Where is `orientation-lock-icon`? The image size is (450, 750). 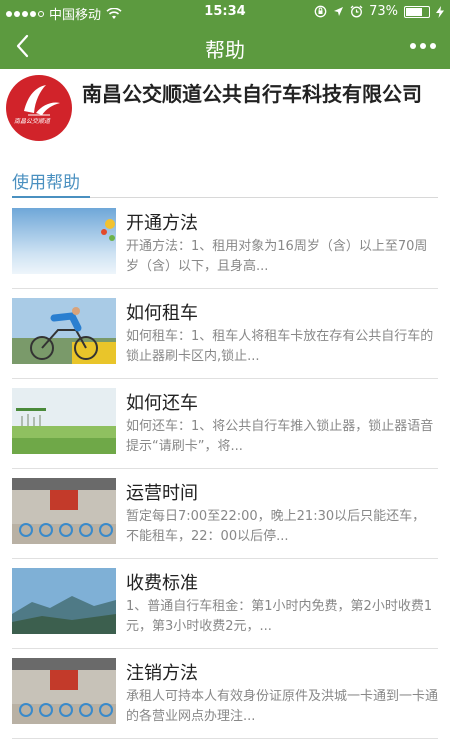
orientation-lock-icon is located at coordinates (320, 11).